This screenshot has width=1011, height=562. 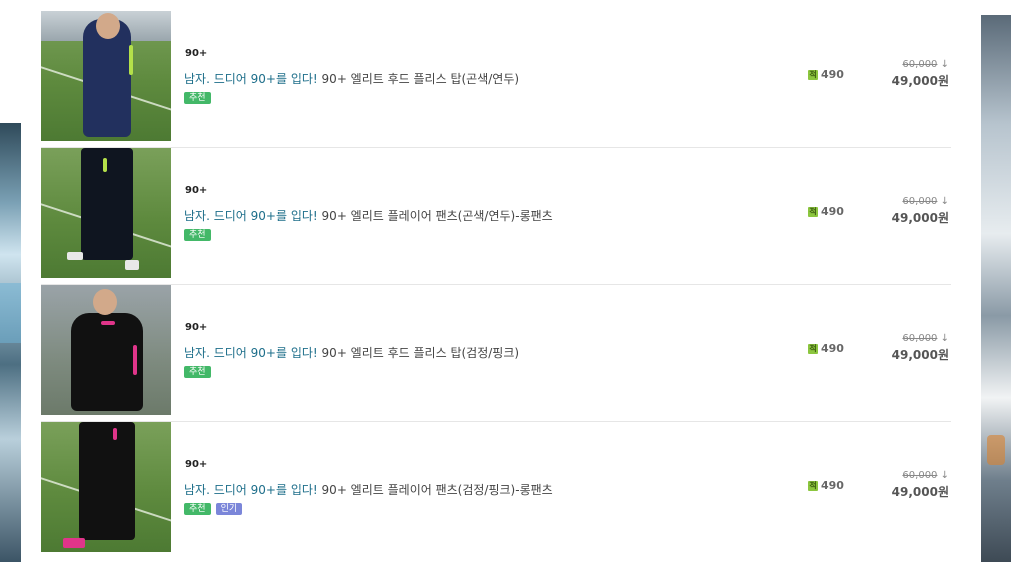 I want to click on left-banner-accent, so click(x=10, y=313).